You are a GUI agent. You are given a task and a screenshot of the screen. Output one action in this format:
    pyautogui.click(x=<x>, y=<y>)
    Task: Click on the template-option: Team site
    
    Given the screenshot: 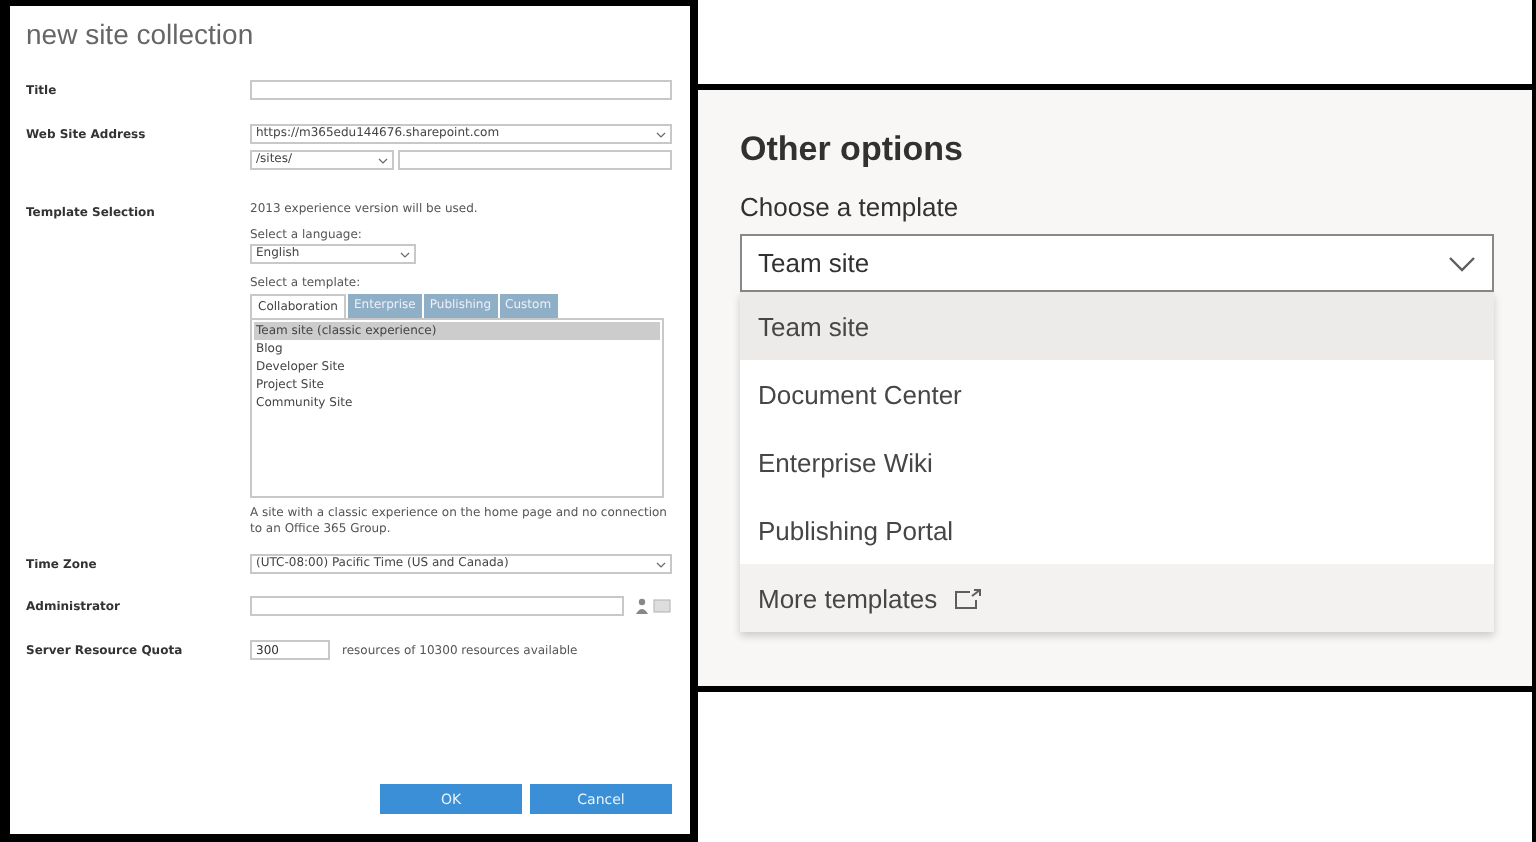 What is the action you would take?
    pyautogui.click(x=1117, y=326)
    